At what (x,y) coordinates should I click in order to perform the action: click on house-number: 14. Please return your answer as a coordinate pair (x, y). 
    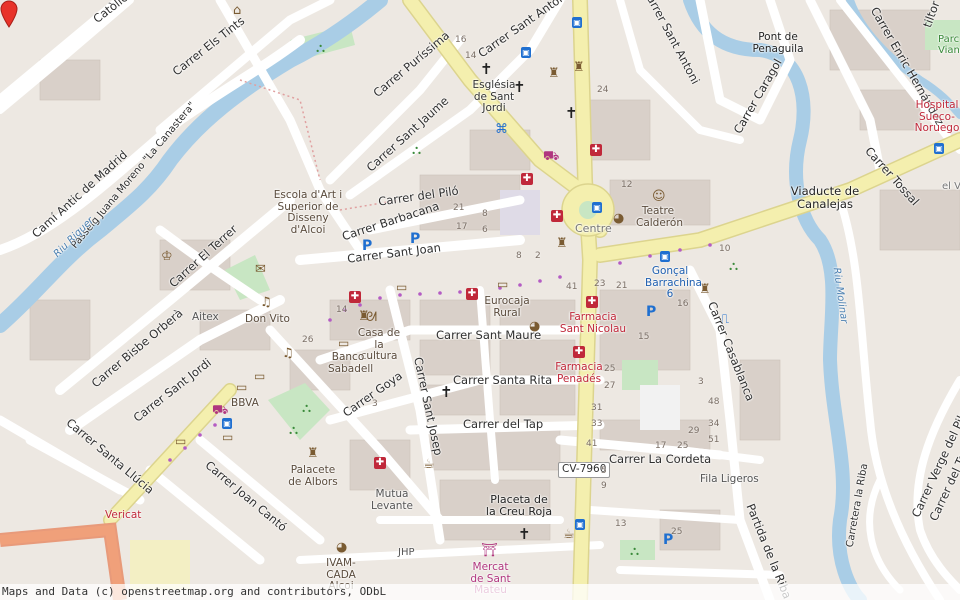
    Looking at the image, I should click on (471, 56).